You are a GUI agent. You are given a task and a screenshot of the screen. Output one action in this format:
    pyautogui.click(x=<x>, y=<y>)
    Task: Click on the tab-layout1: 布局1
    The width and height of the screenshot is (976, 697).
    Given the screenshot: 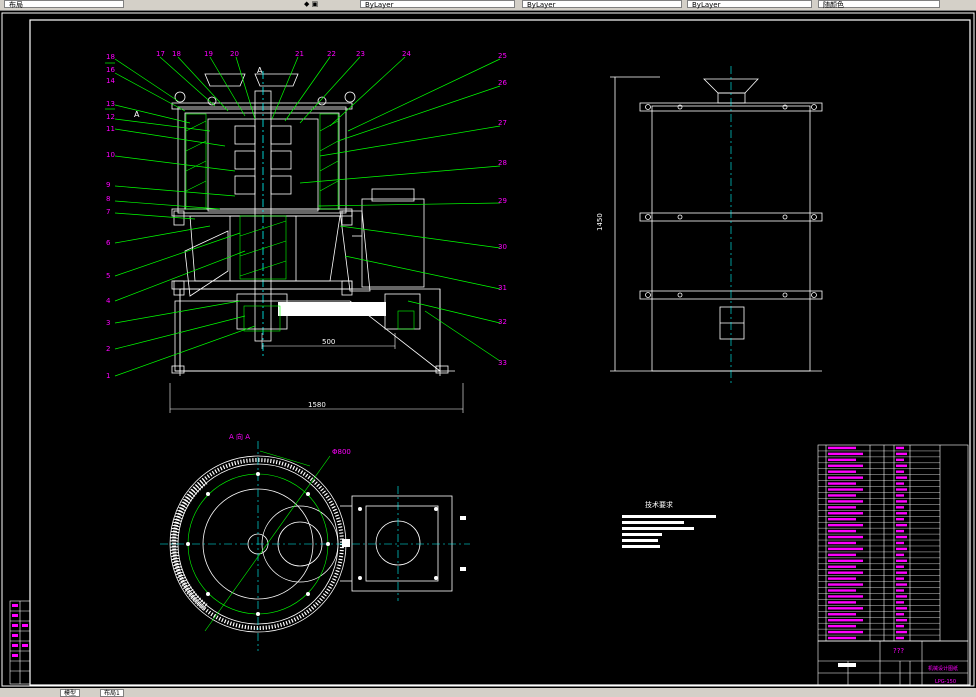 What is the action you would take?
    pyautogui.click(x=112, y=693)
    